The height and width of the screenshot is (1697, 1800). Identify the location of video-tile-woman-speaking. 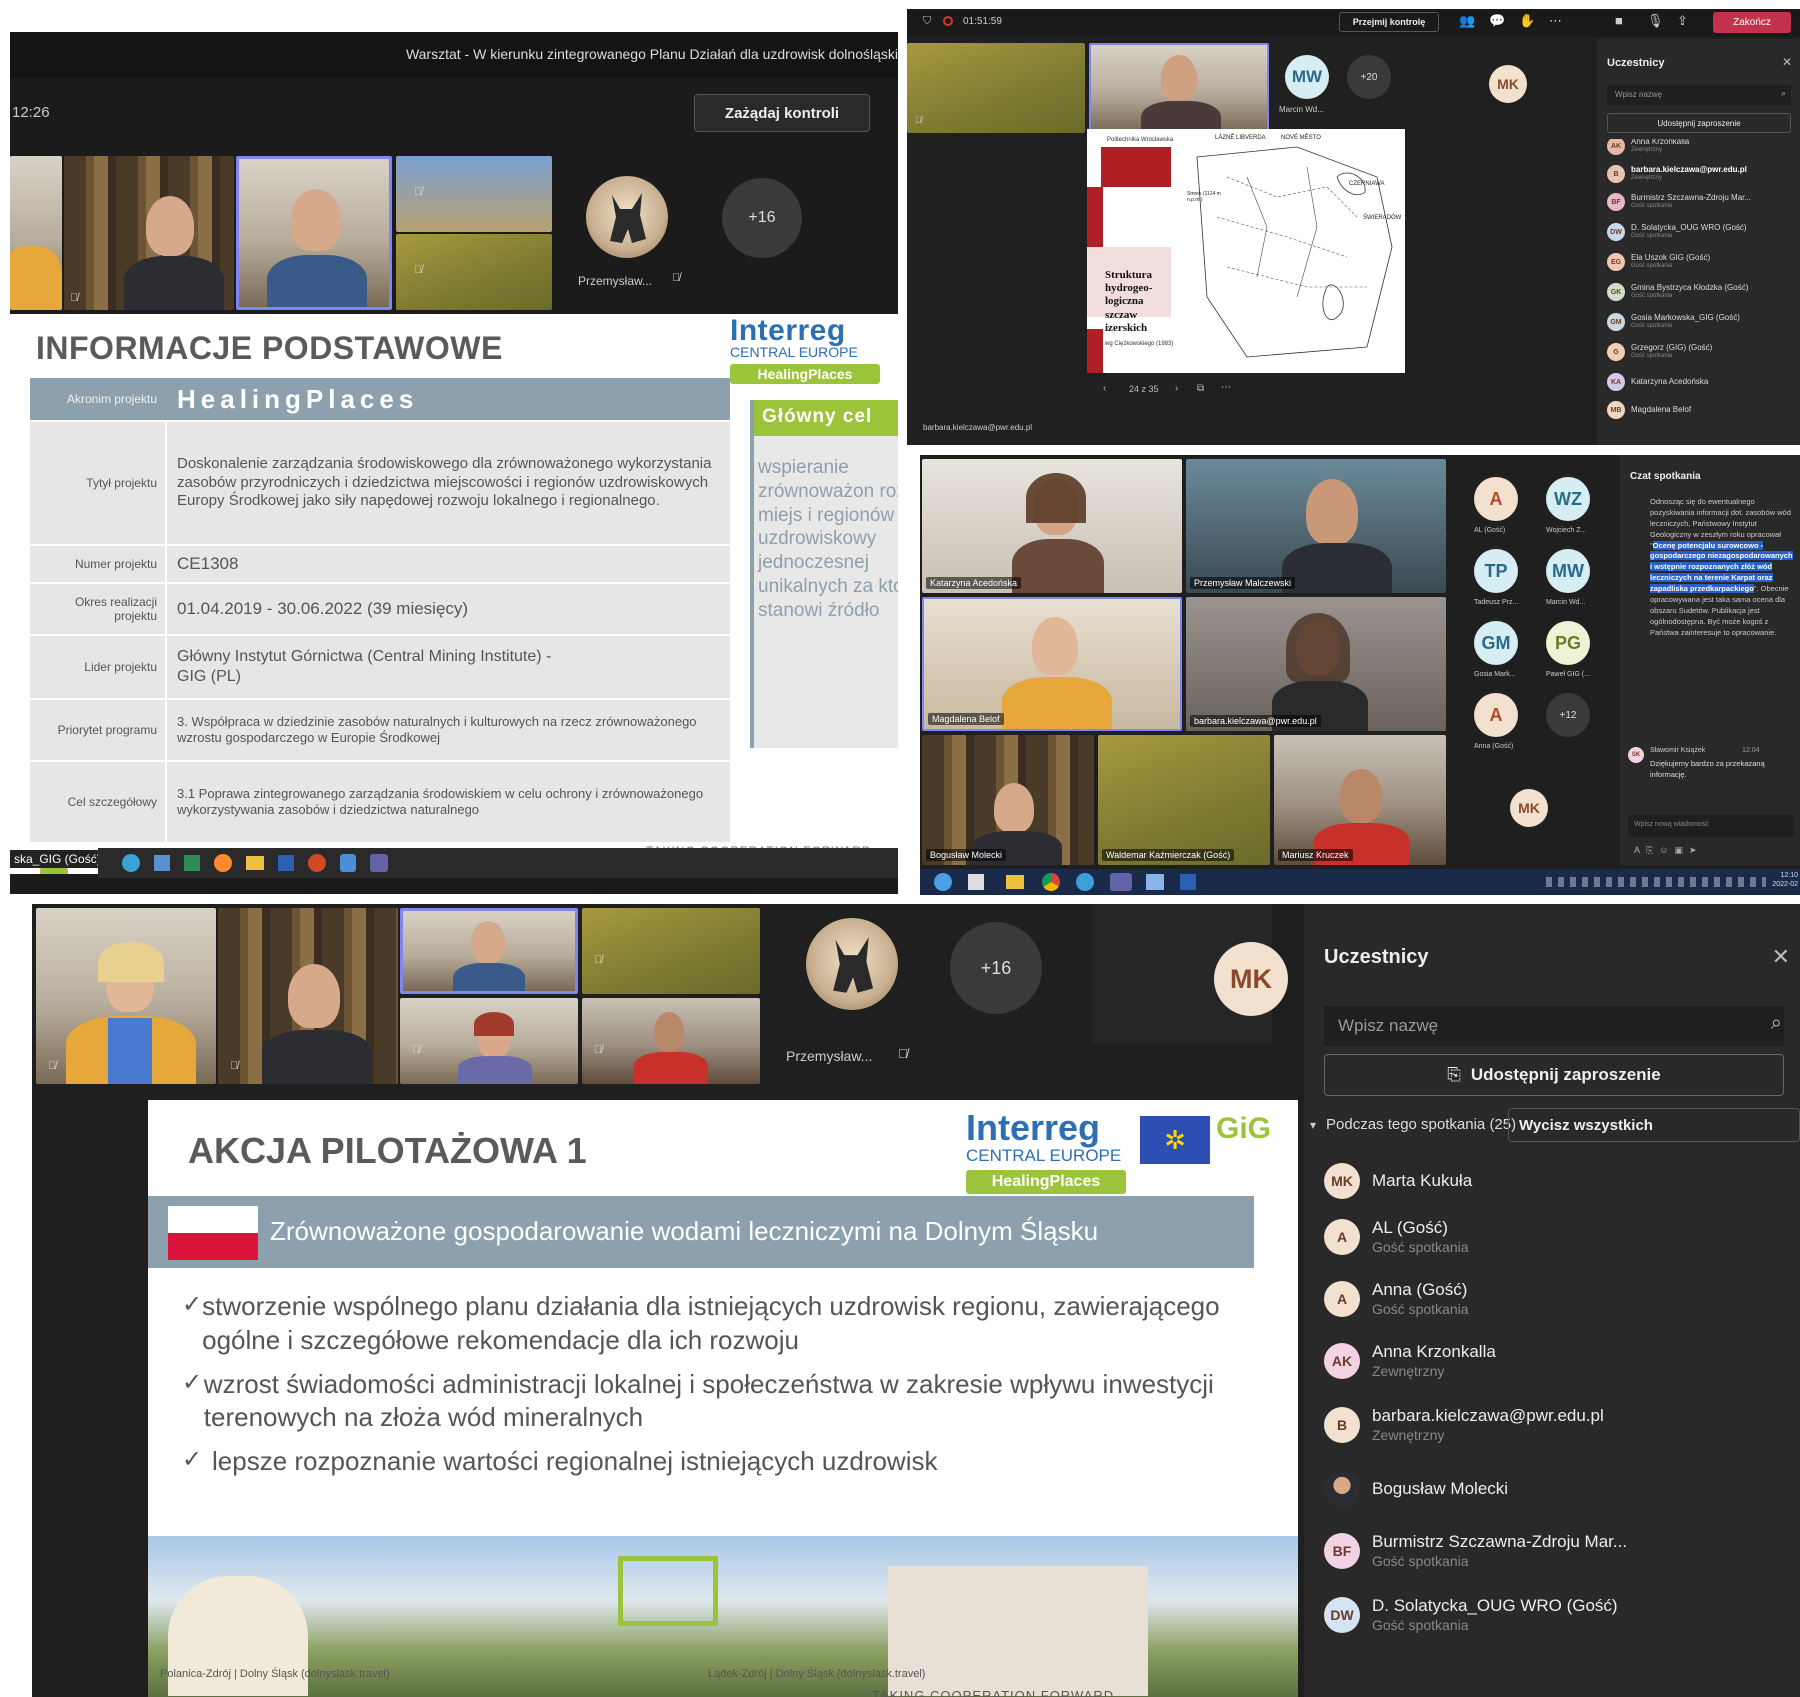
(1179, 88).